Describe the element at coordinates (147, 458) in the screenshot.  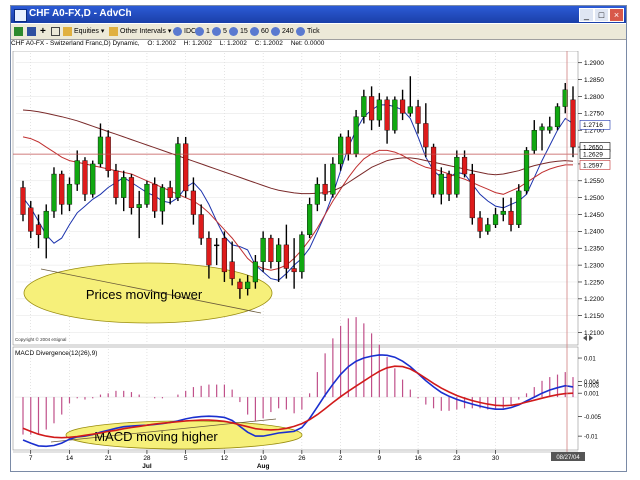
I see `x-tick-label: 28` at that location.